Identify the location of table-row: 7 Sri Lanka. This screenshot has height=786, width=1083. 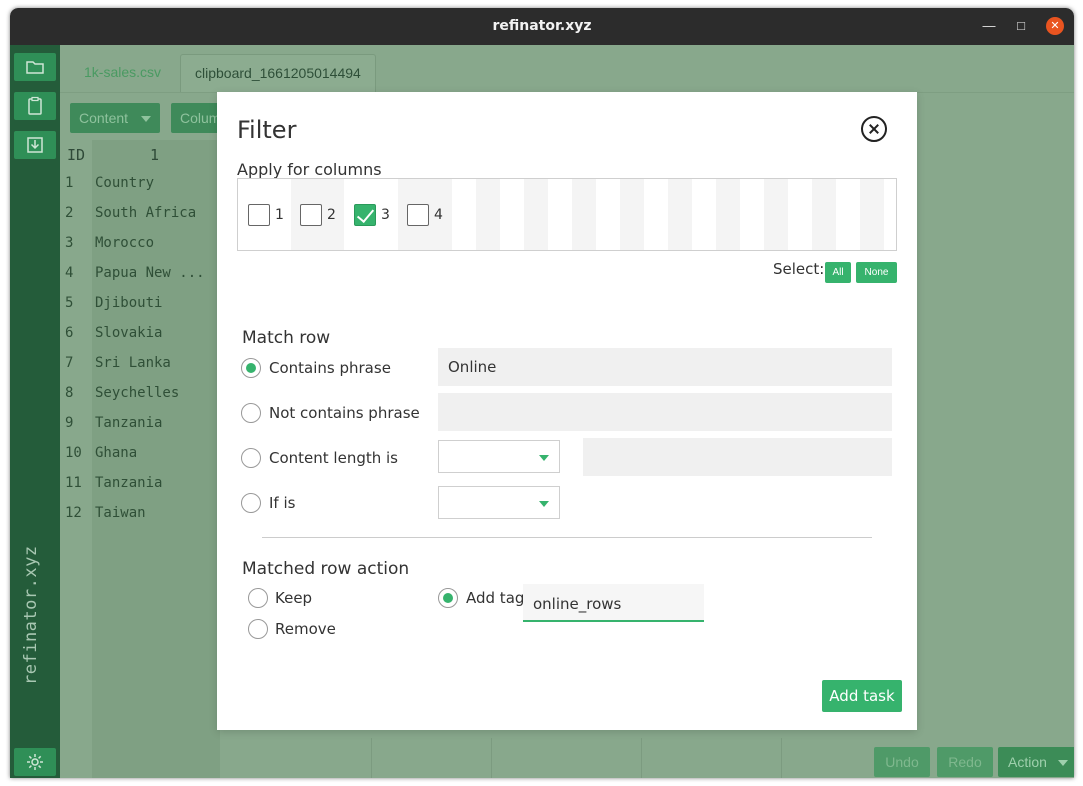
(140, 370).